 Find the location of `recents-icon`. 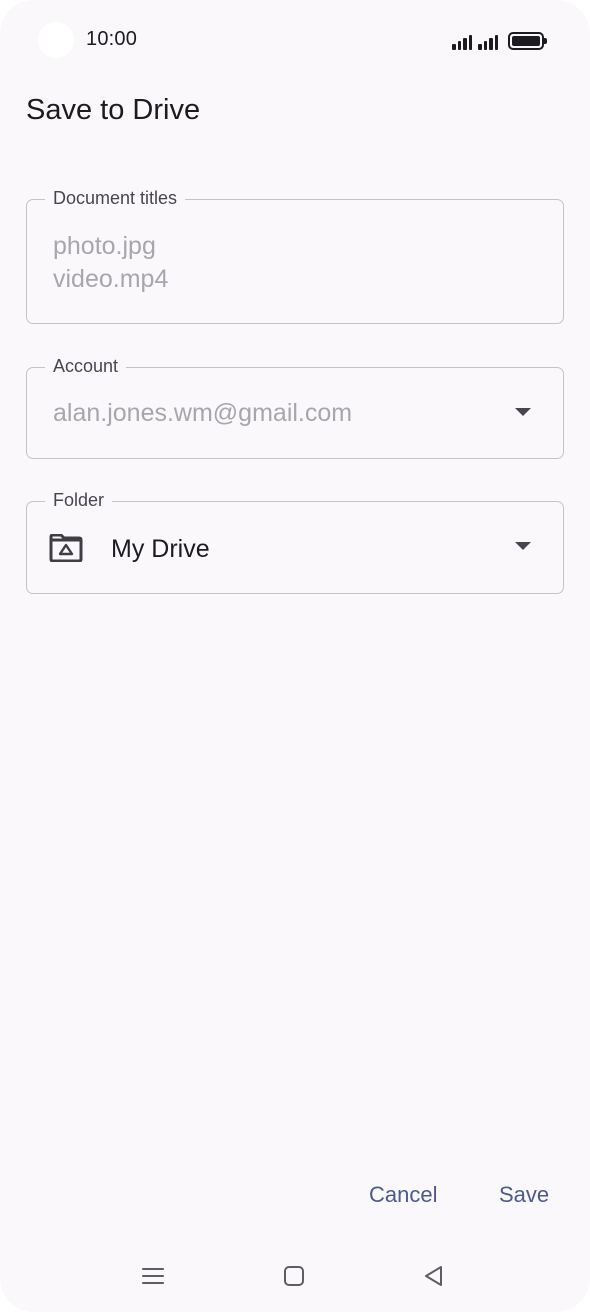

recents-icon is located at coordinates (153, 1276).